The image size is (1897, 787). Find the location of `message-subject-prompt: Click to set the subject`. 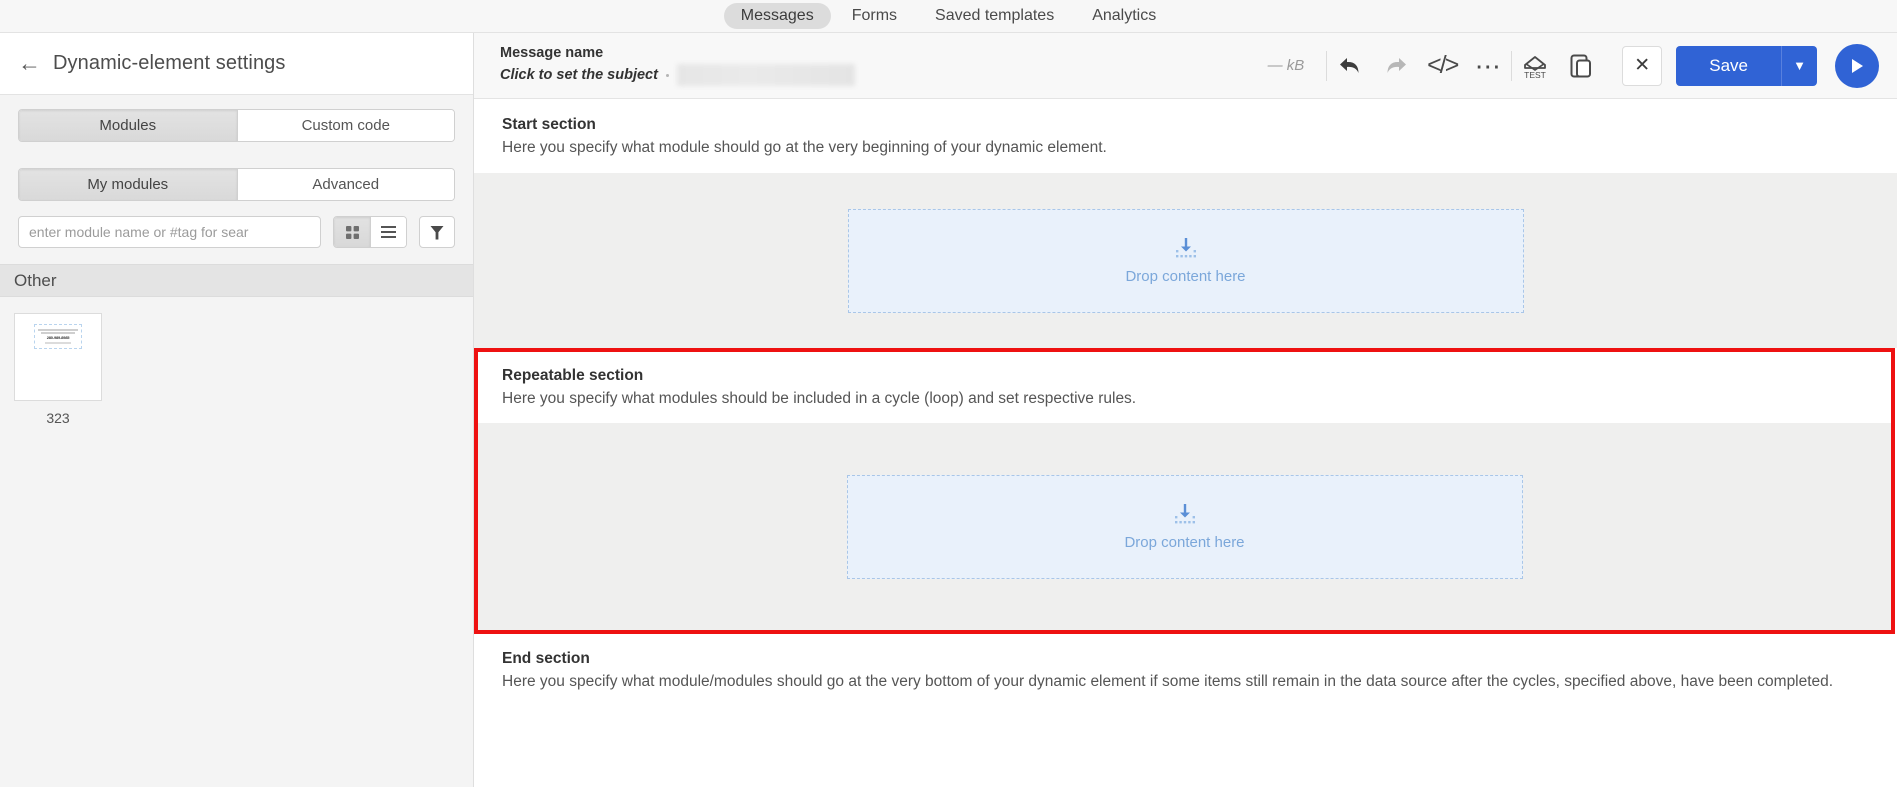

message-subject-prompt: Click to set the subject is located at coordinates (579, 75).